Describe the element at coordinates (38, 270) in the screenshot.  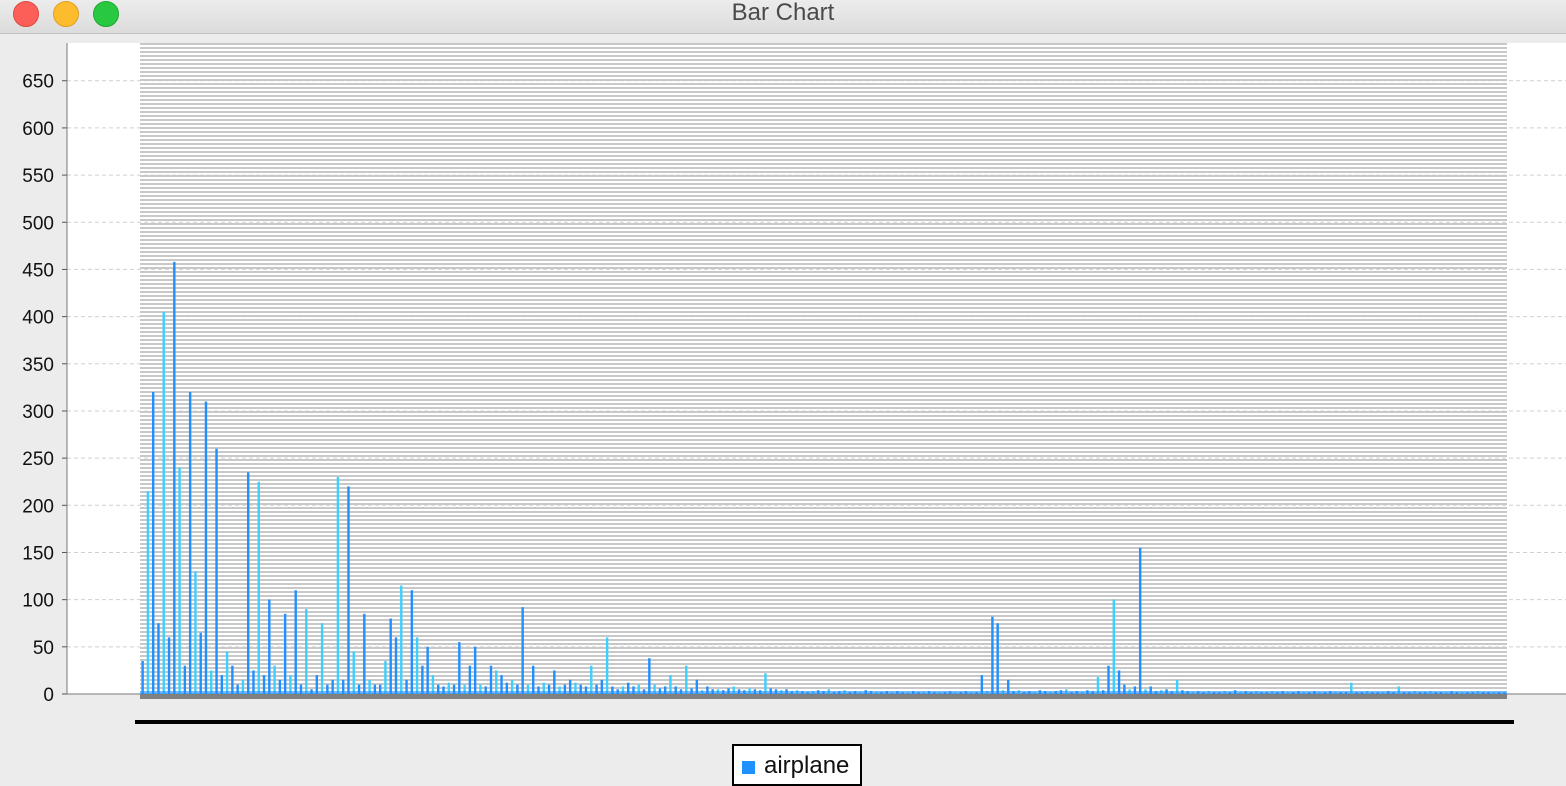
I see `y-tick-label: 450` at that location.